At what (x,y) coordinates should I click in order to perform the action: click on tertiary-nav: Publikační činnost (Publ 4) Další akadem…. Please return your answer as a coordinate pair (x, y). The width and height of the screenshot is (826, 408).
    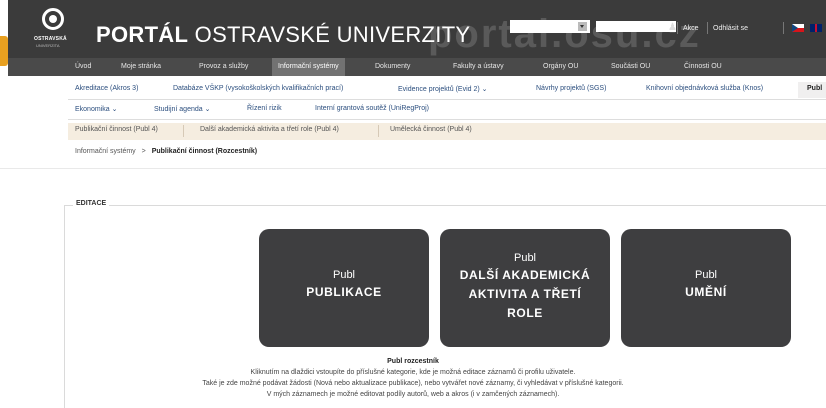
    Looking at the image, I should click on (447, 131).